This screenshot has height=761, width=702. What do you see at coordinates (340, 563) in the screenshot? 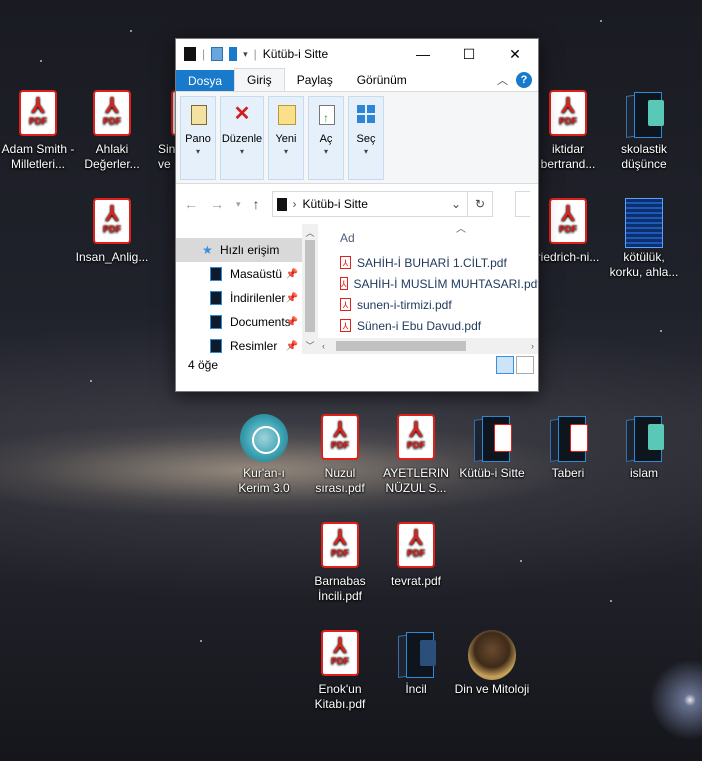
I see `desktop-icon-barnabas: ⅄ PDF Barnabas İncili.pdf` at bounding box center [340, 563].